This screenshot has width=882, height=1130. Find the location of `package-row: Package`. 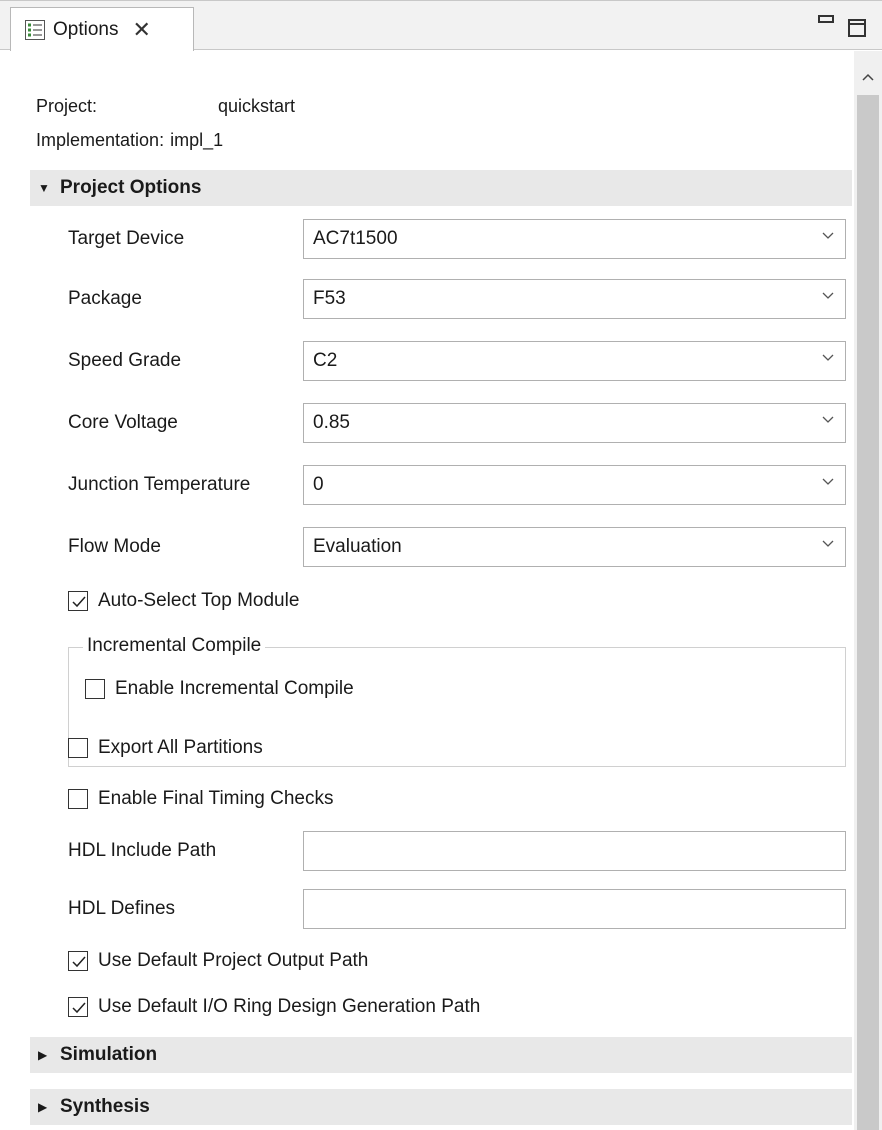

package-row: Package is located at coordinates (184, 299).